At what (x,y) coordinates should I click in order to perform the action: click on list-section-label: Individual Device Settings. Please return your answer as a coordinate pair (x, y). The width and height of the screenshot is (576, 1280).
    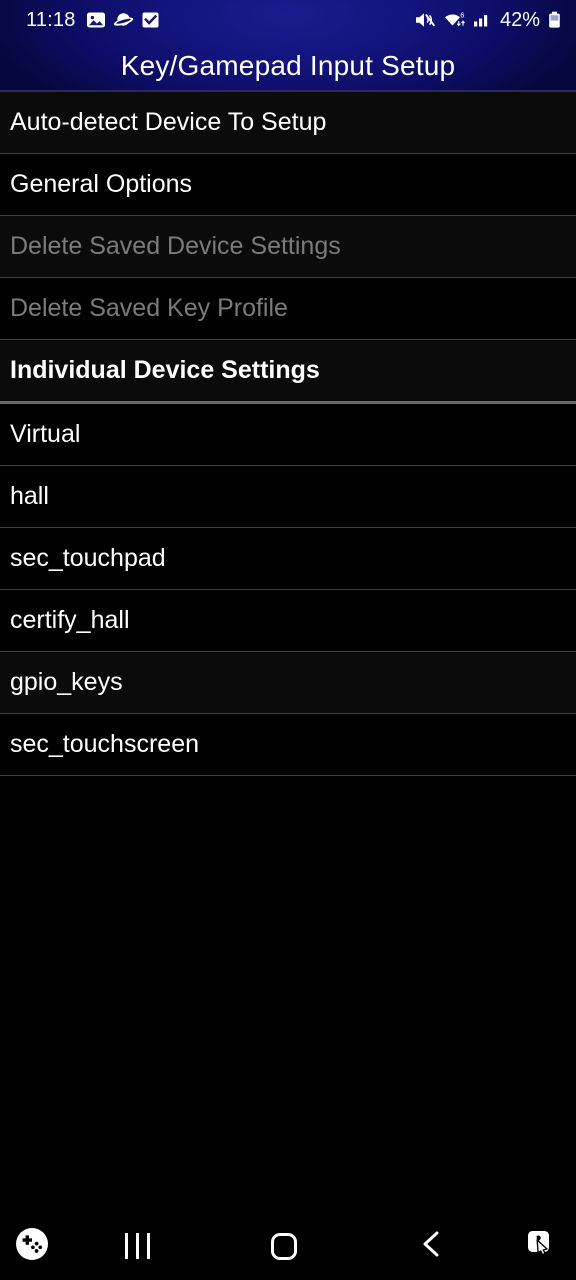
    Looking at the image, I should click on (165, 370).